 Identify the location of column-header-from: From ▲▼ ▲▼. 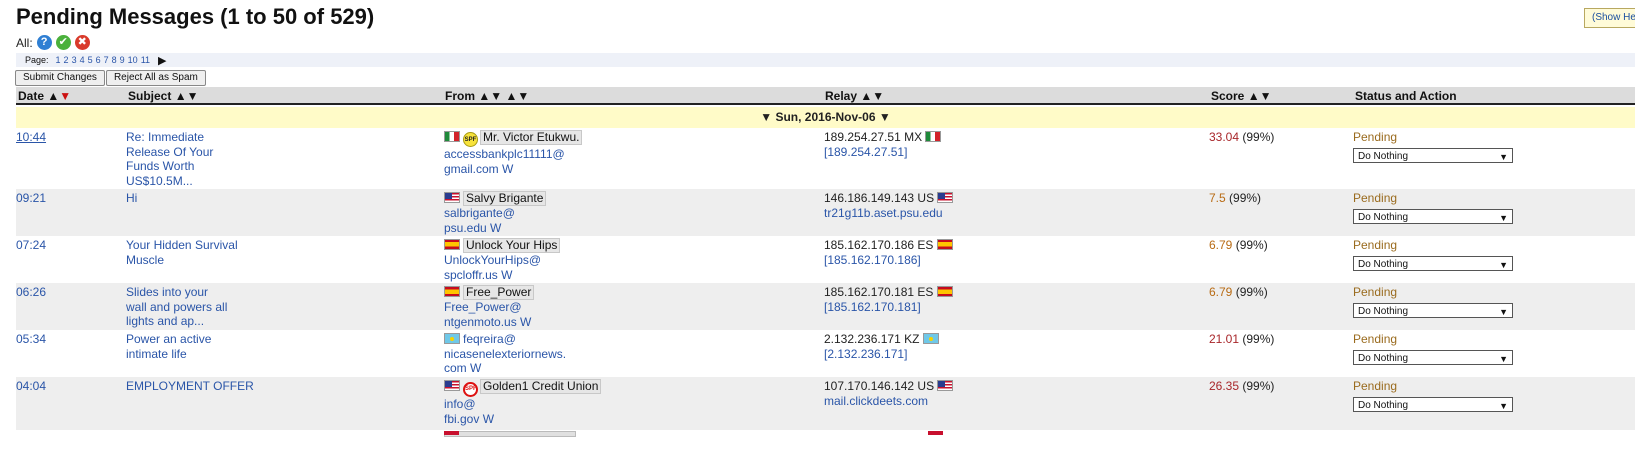
(487, 96).